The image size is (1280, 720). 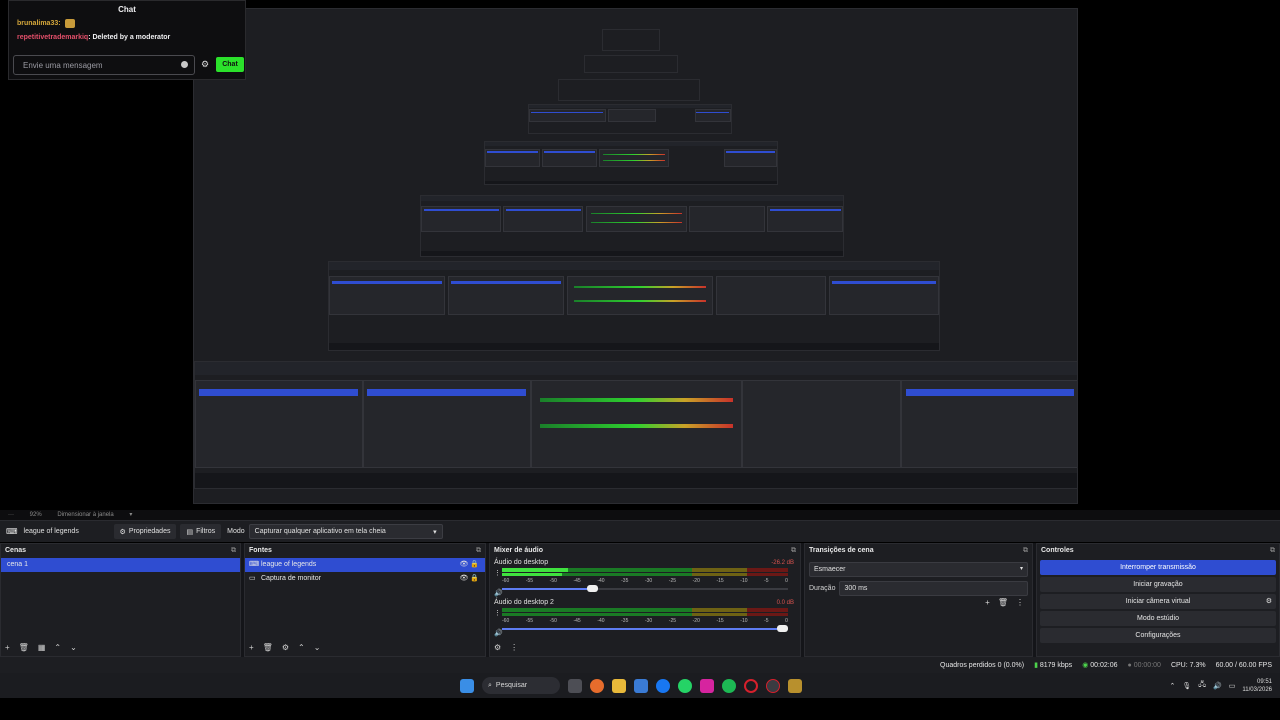 What do you see at coordinates (601, 621) in the screenshot?
I see `meter-tick-label: -40` at bounding box center [601, 621].